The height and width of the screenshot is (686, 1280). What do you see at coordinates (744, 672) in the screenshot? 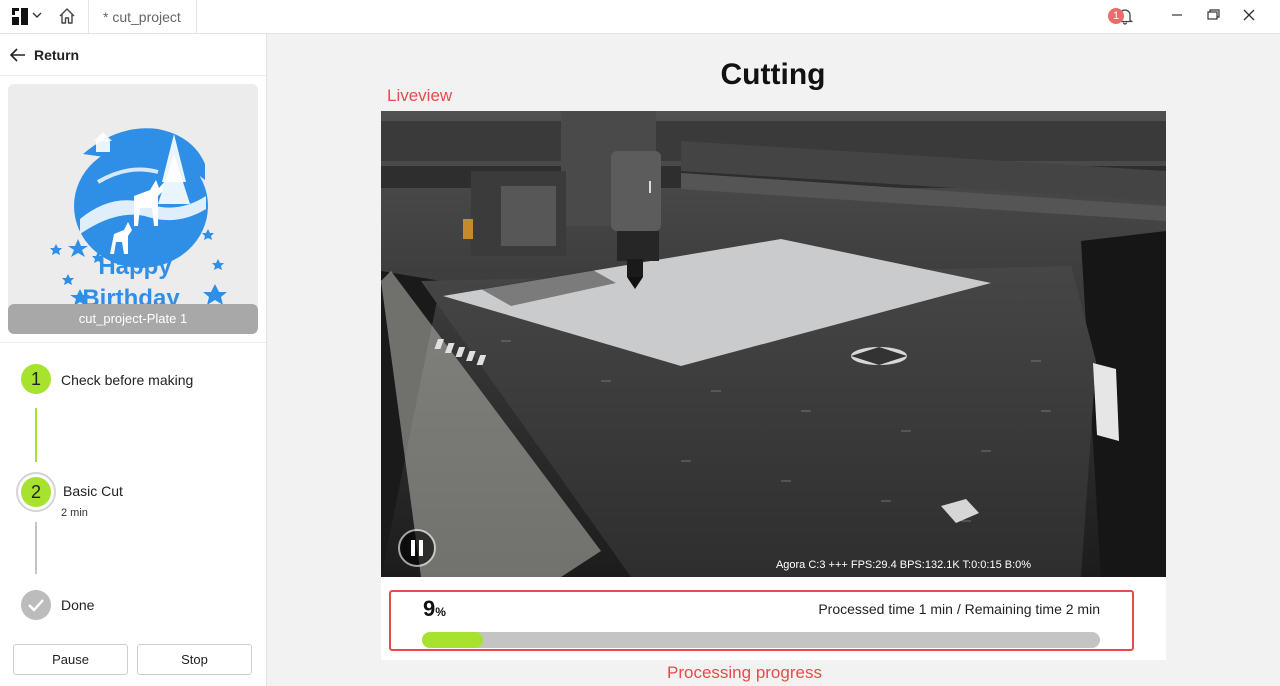
I see `progress-annotation: Processing progress` at bounding box center [744, 672].